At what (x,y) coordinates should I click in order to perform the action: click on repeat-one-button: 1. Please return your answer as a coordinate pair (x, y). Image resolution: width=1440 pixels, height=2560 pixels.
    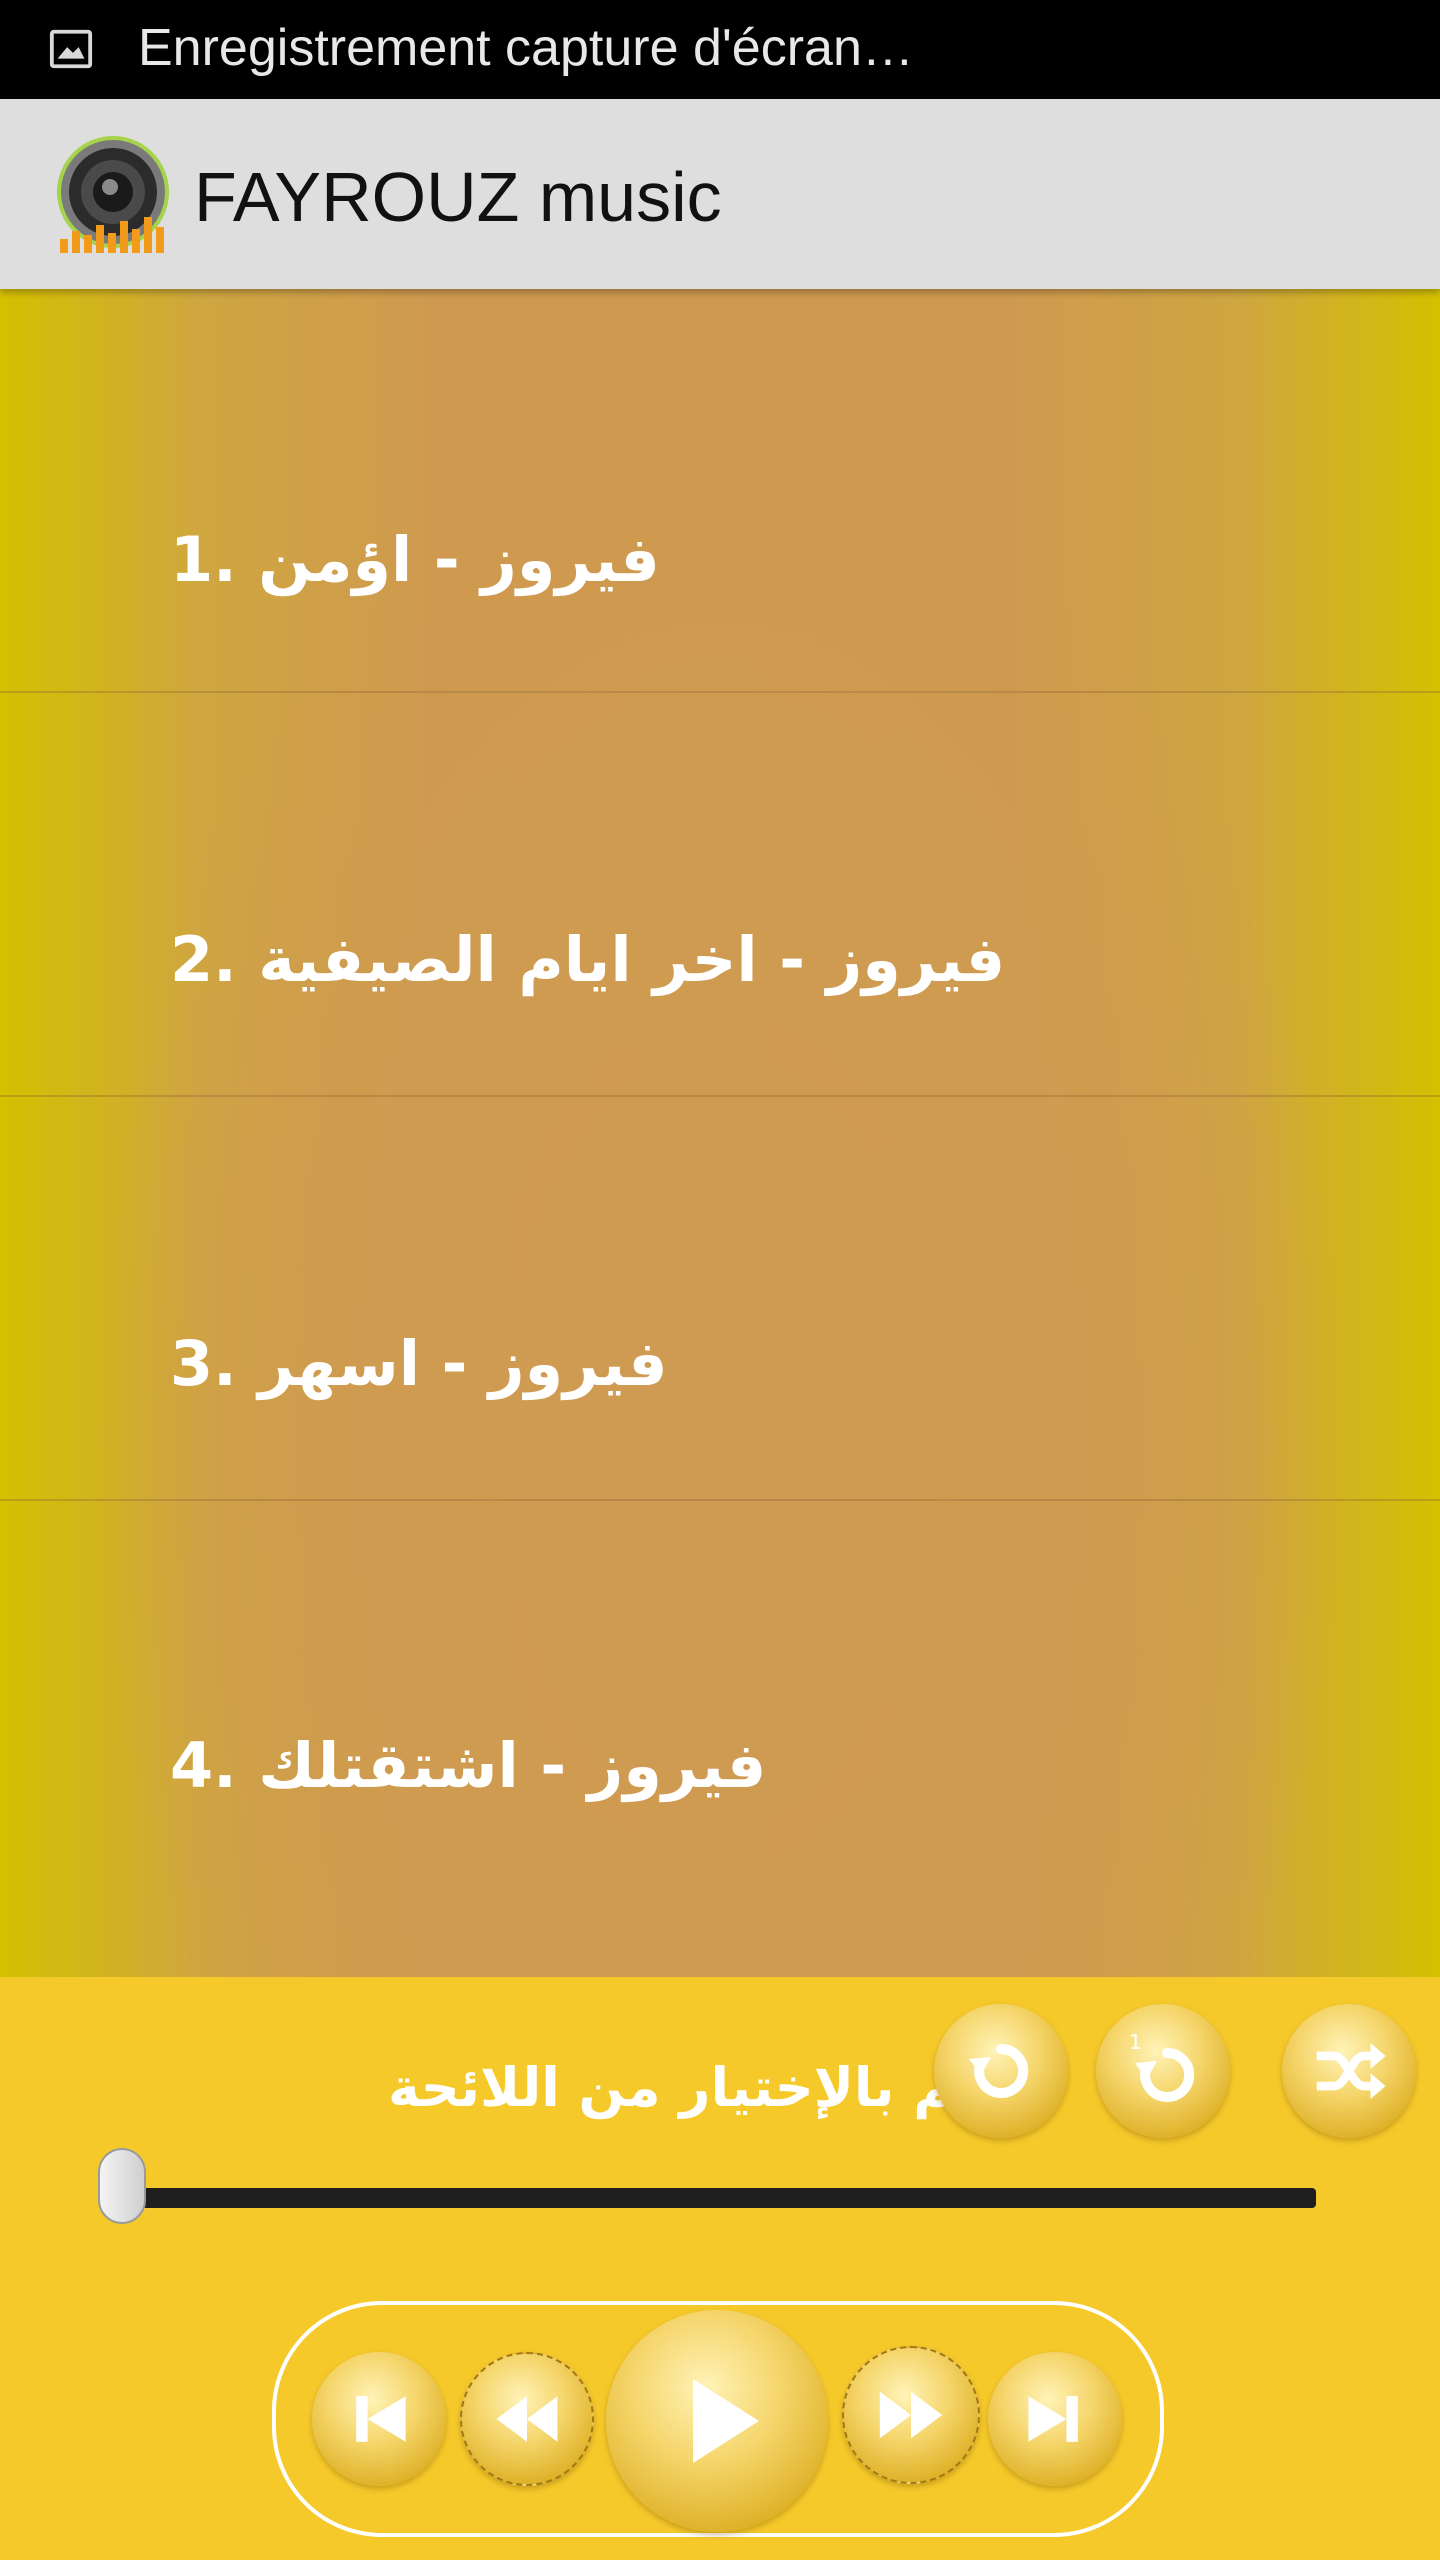
    Looking at the image, I should click on (1163, 2071).